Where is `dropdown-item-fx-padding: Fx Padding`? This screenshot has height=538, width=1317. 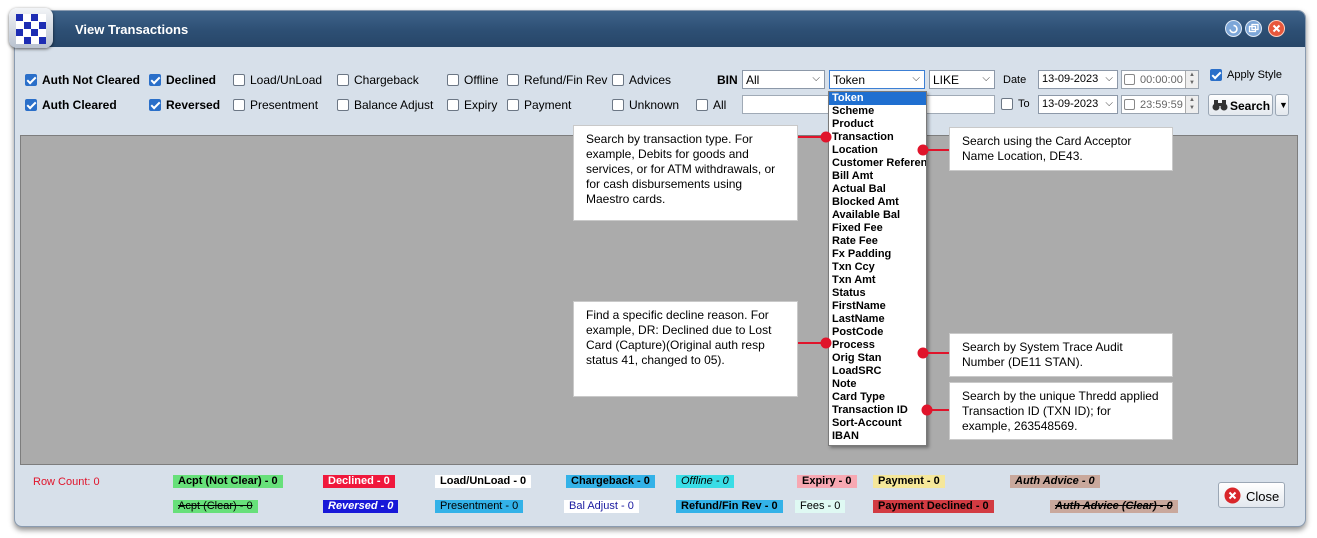
dropdown-item-fx-padding: Fx Padding is located at coordinates (877, 254).